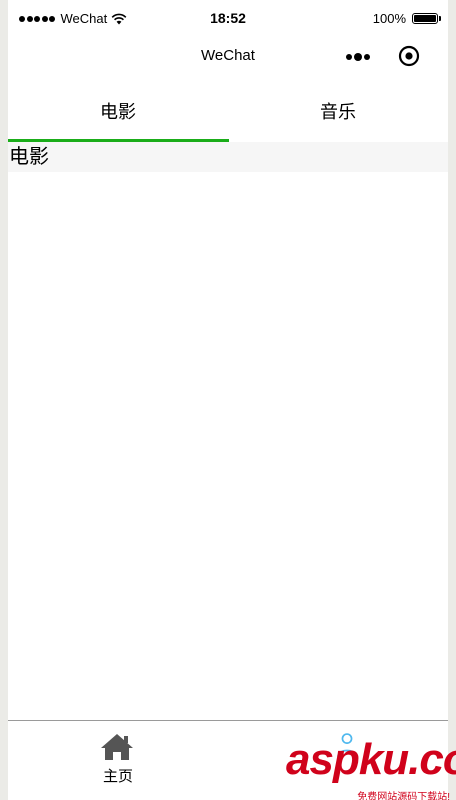 The image size is (456, 800). What do you see at coordinates (403, 796) in the screenshot?
I see `watermark-slogan: 免费网站源码下载站!` at bounding box center [403, 796].